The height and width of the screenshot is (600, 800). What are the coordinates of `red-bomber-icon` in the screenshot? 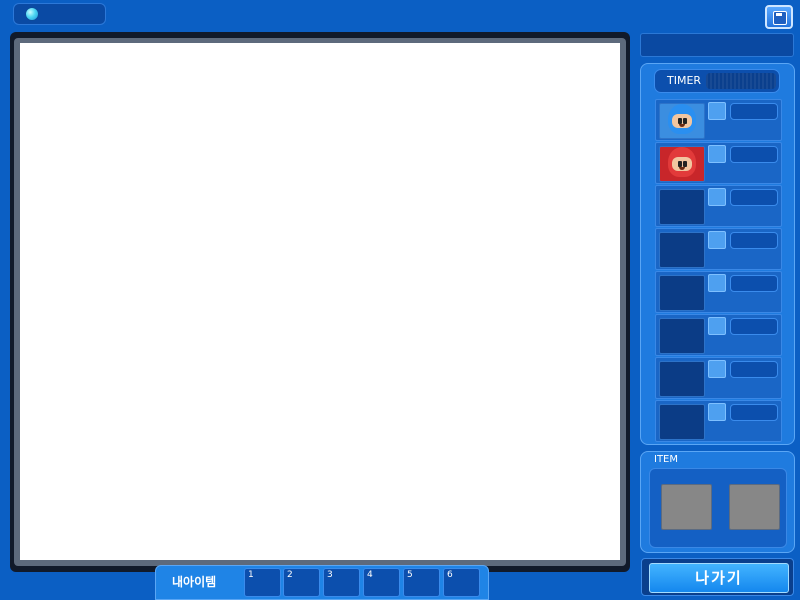 It's located at (682, 162).